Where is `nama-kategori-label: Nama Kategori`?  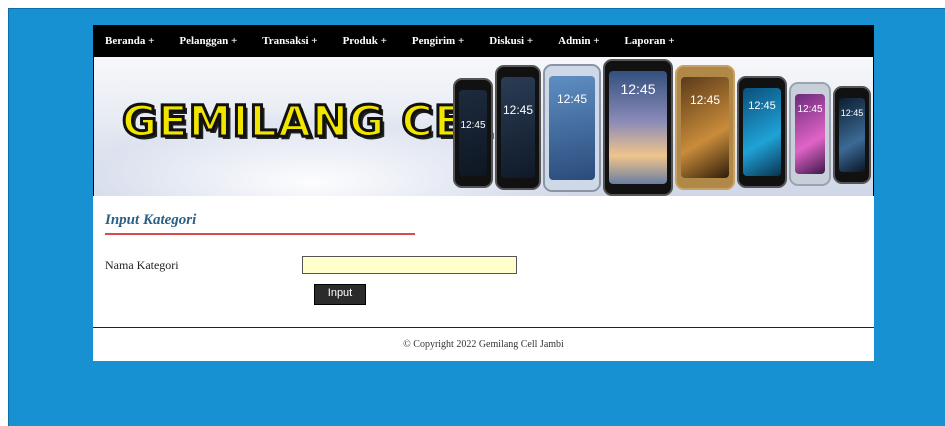 nama-kategori-label: Nama Kategori is located at coordinates (142, 264).